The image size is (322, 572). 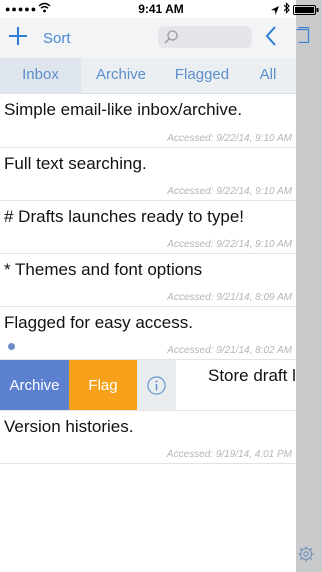 I want to click on info-action-button, so click(x=156, y=385).